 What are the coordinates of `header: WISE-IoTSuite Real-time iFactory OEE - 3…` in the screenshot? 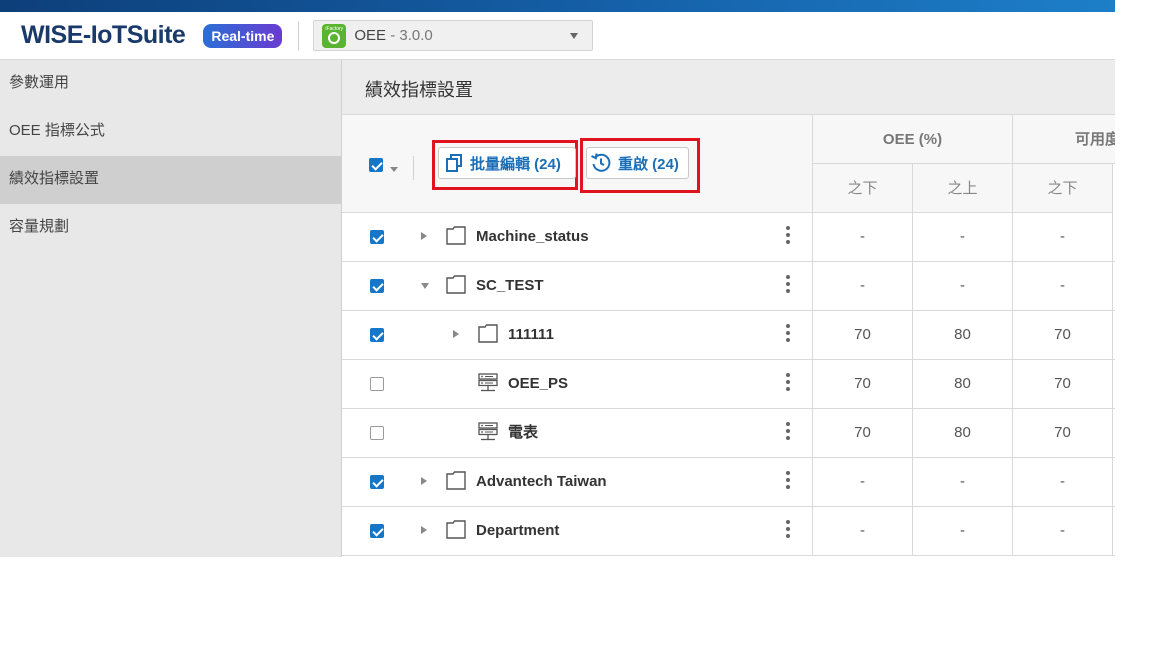 It's located at (557, 36).